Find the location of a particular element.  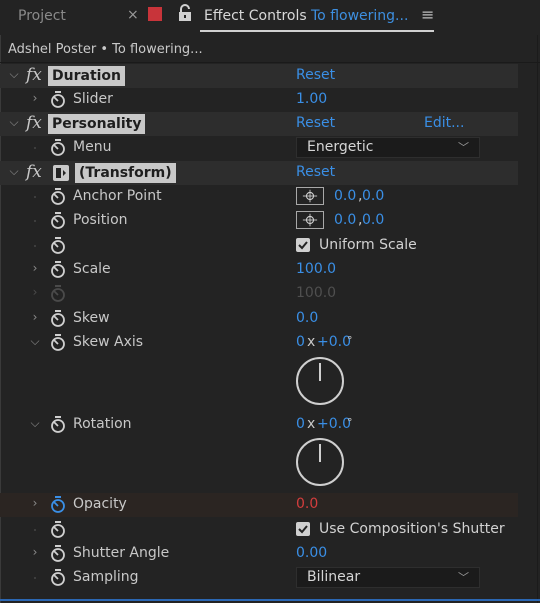

slider-value: 1.00 is located at coordinates (311, 99).